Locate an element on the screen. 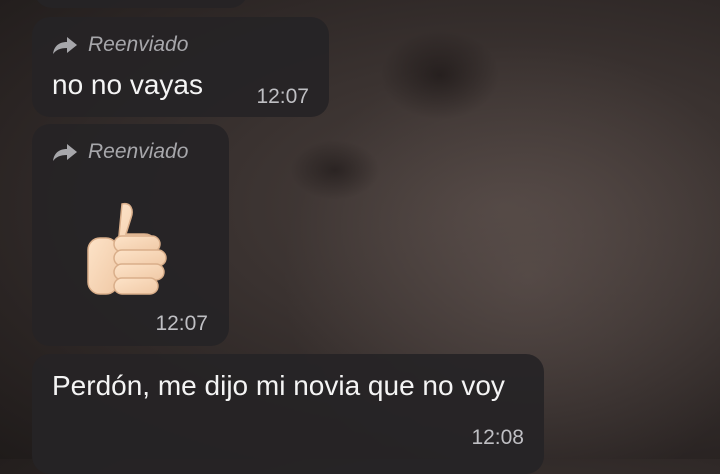  message-time: 12:08 is located at coordinates (497, 437).